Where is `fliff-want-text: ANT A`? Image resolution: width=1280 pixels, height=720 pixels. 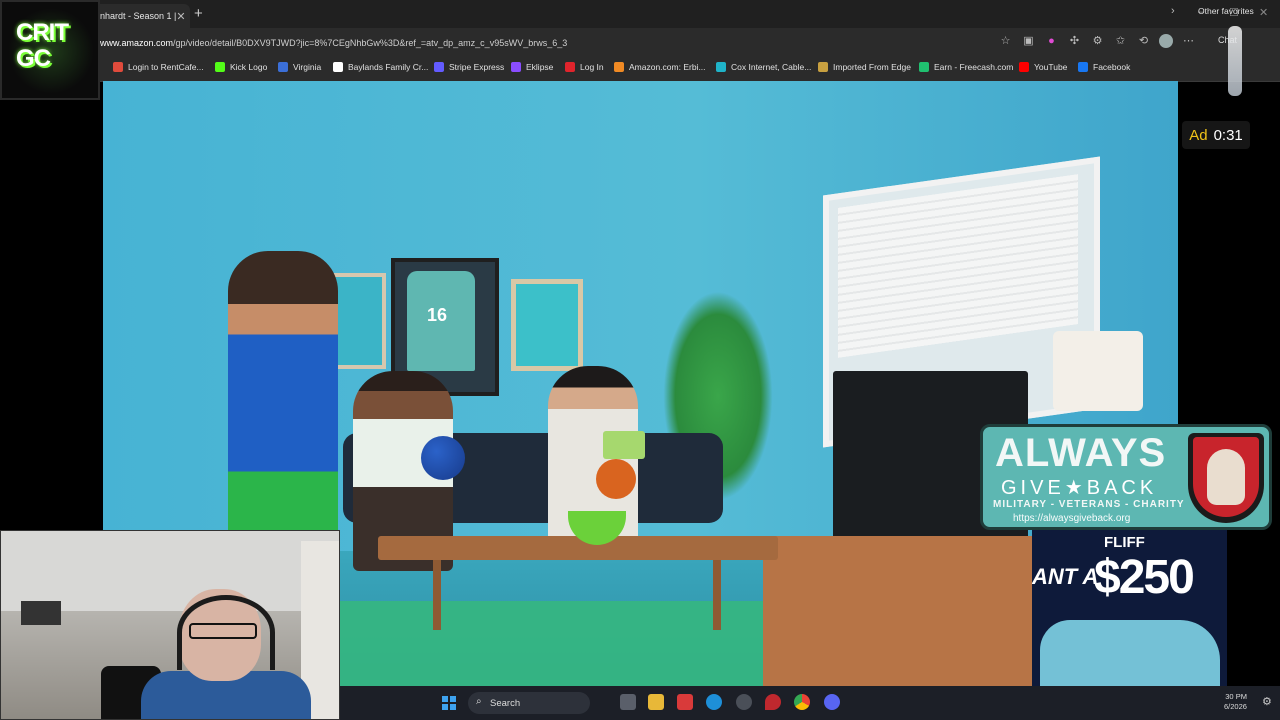 fliff-want-text: ANT A is located at coordinates (1065, 576).